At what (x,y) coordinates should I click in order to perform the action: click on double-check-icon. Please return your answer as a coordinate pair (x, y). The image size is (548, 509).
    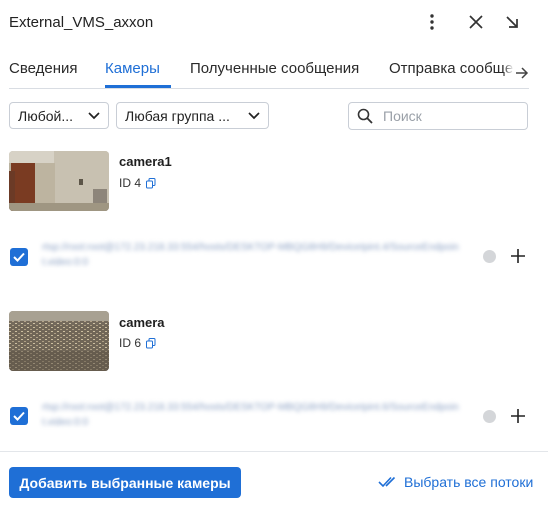
    Looking at the image, I should click on (387, 482).